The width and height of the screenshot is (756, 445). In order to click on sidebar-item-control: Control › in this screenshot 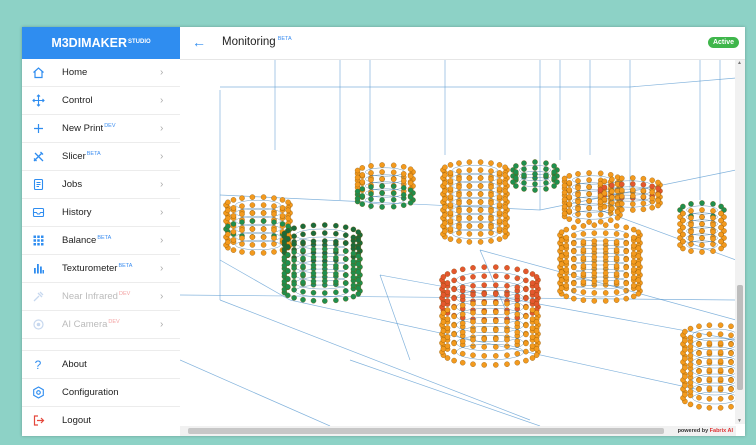, I will do `click(101, 101)`.